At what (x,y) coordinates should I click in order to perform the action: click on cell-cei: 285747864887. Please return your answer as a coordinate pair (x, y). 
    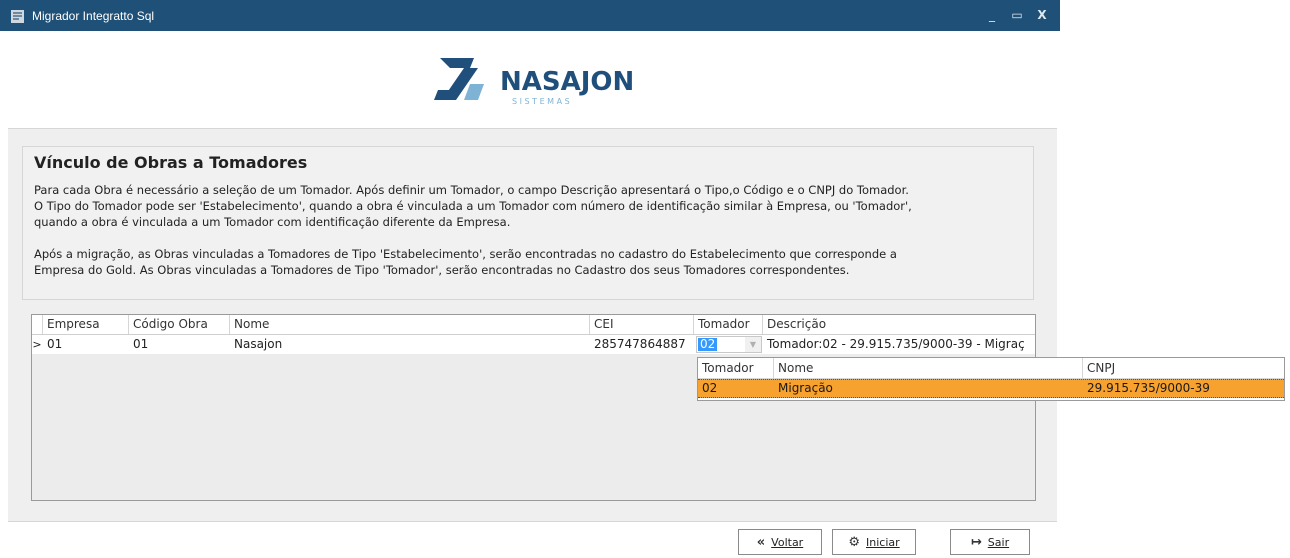
    Looking at the image, I should click on (642, 344).